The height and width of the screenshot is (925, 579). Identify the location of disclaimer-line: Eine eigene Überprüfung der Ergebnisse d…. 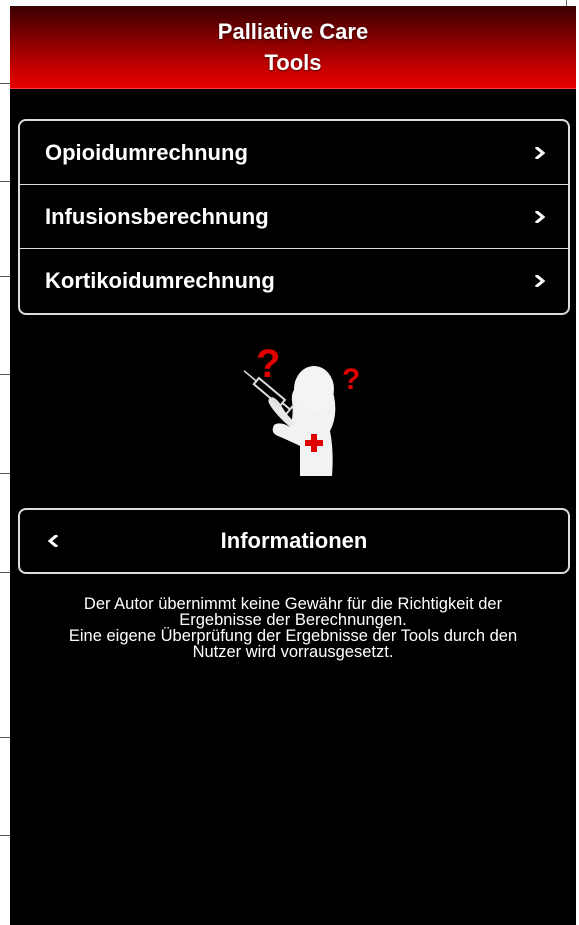
(293, 636).